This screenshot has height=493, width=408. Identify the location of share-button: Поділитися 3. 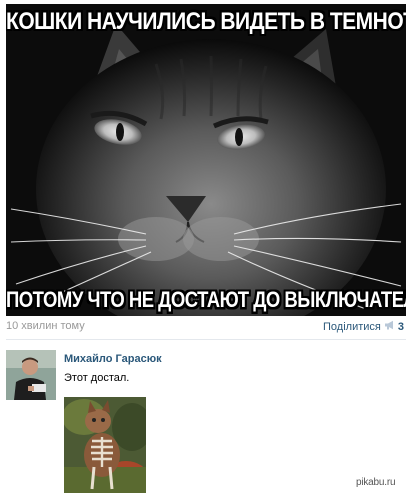
(363, 326).